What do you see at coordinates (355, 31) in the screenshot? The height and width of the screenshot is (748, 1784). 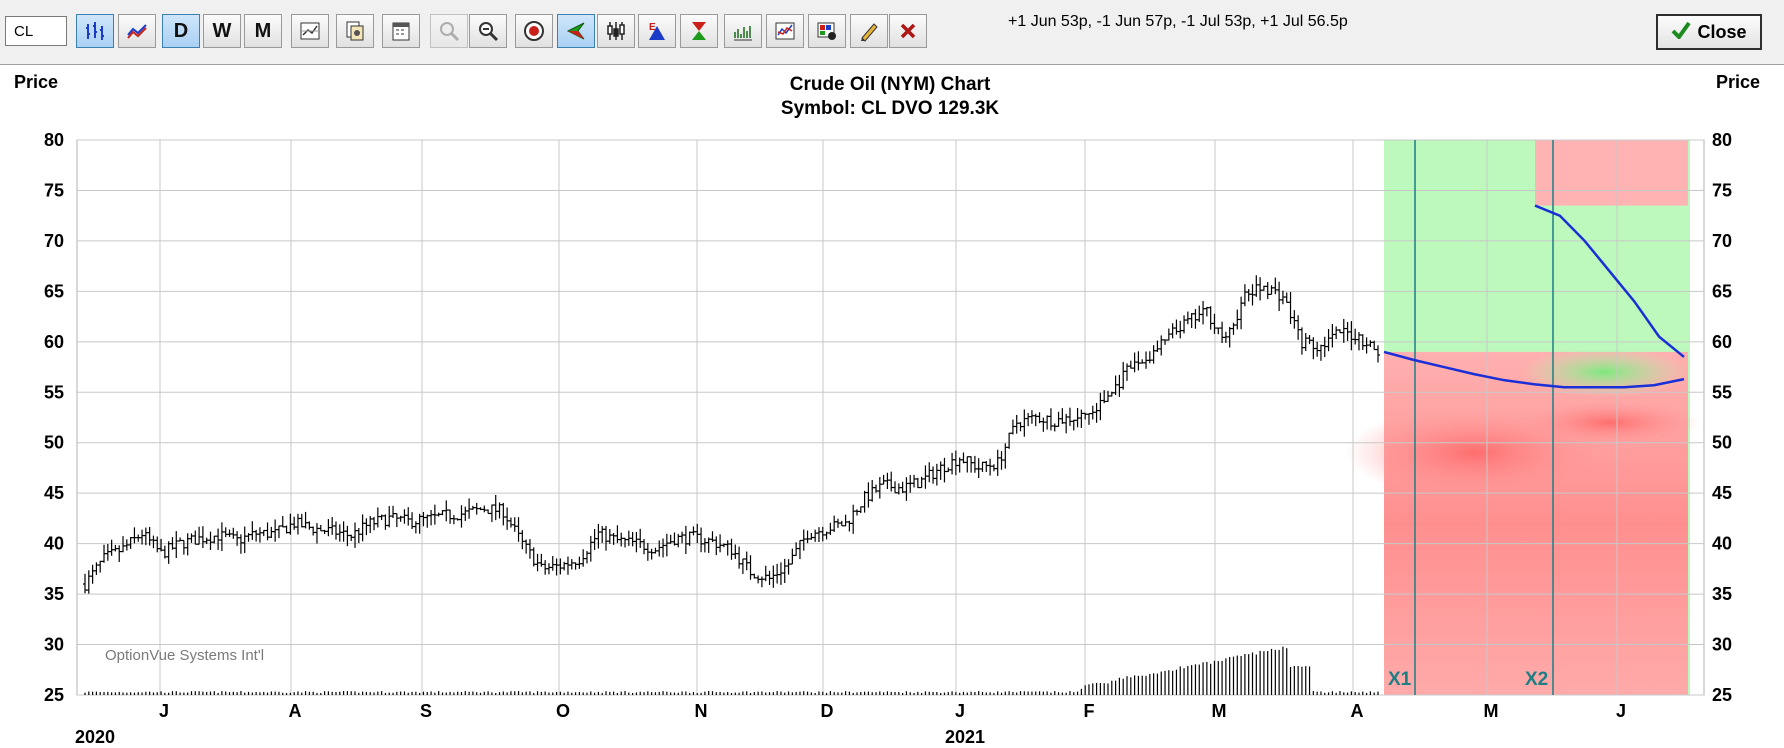 I see `copy-button` at bounding box center [355, 31].